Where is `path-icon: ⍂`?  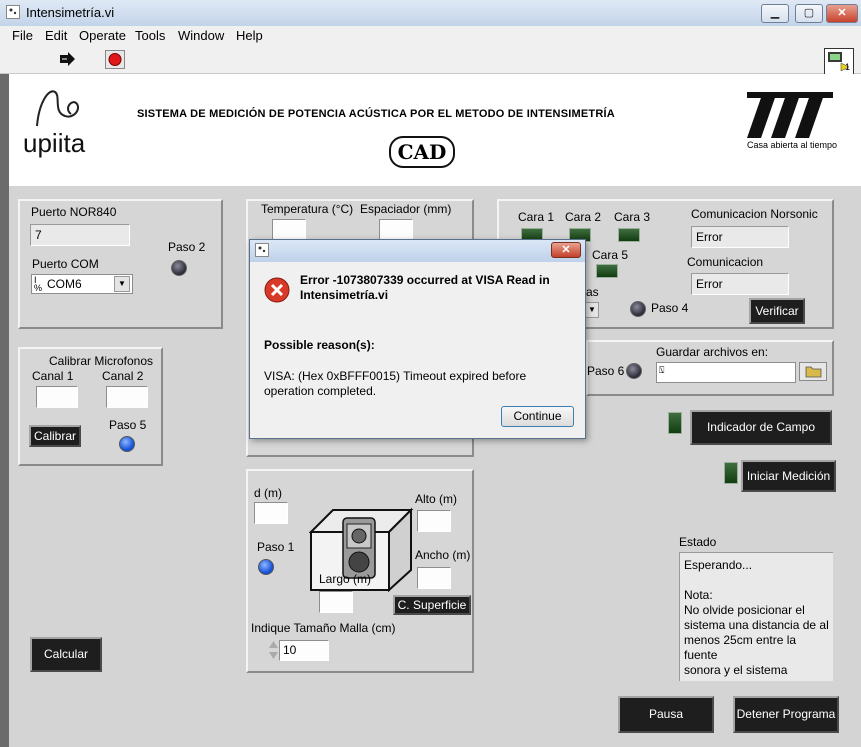
path-icon: ⍂ is located at coordinates (662, 370).